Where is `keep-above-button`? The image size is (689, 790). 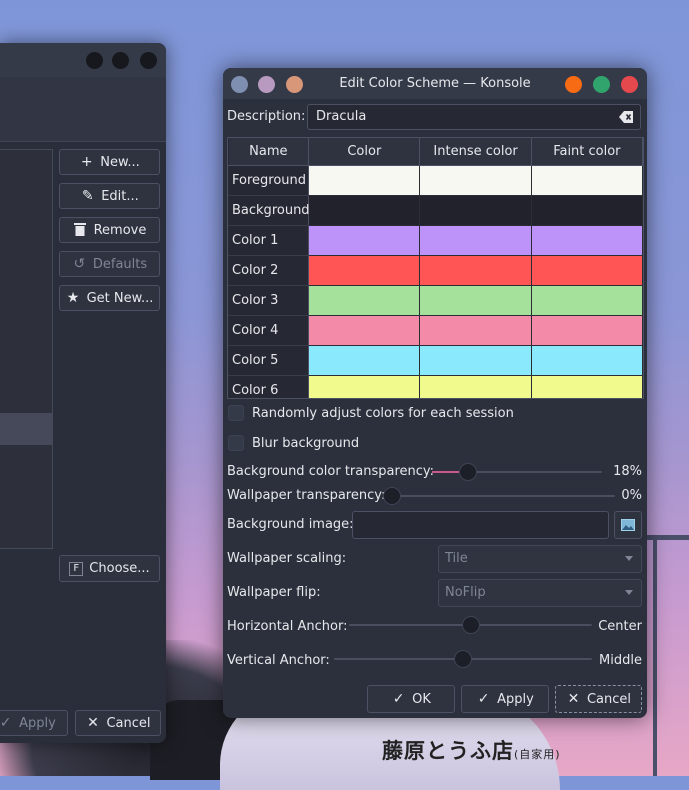 keep-above-button is located at coordinates (266, 84).